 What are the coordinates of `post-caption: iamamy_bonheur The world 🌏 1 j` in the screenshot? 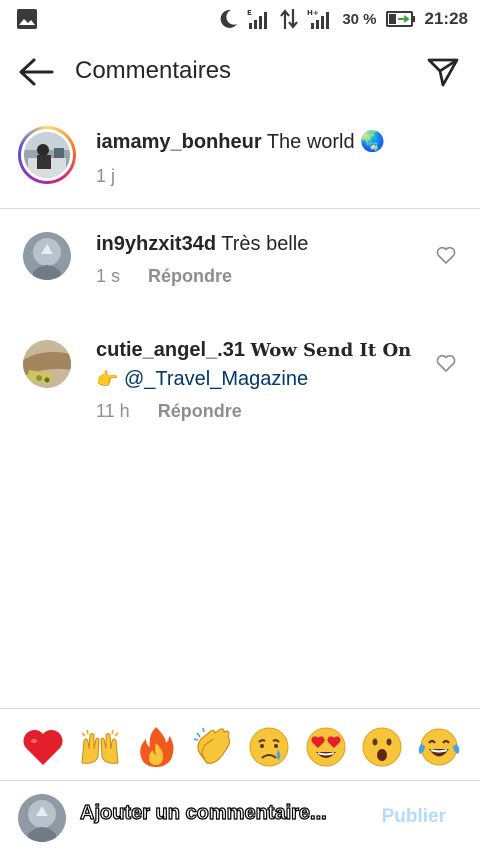 It's located at (240, 159).